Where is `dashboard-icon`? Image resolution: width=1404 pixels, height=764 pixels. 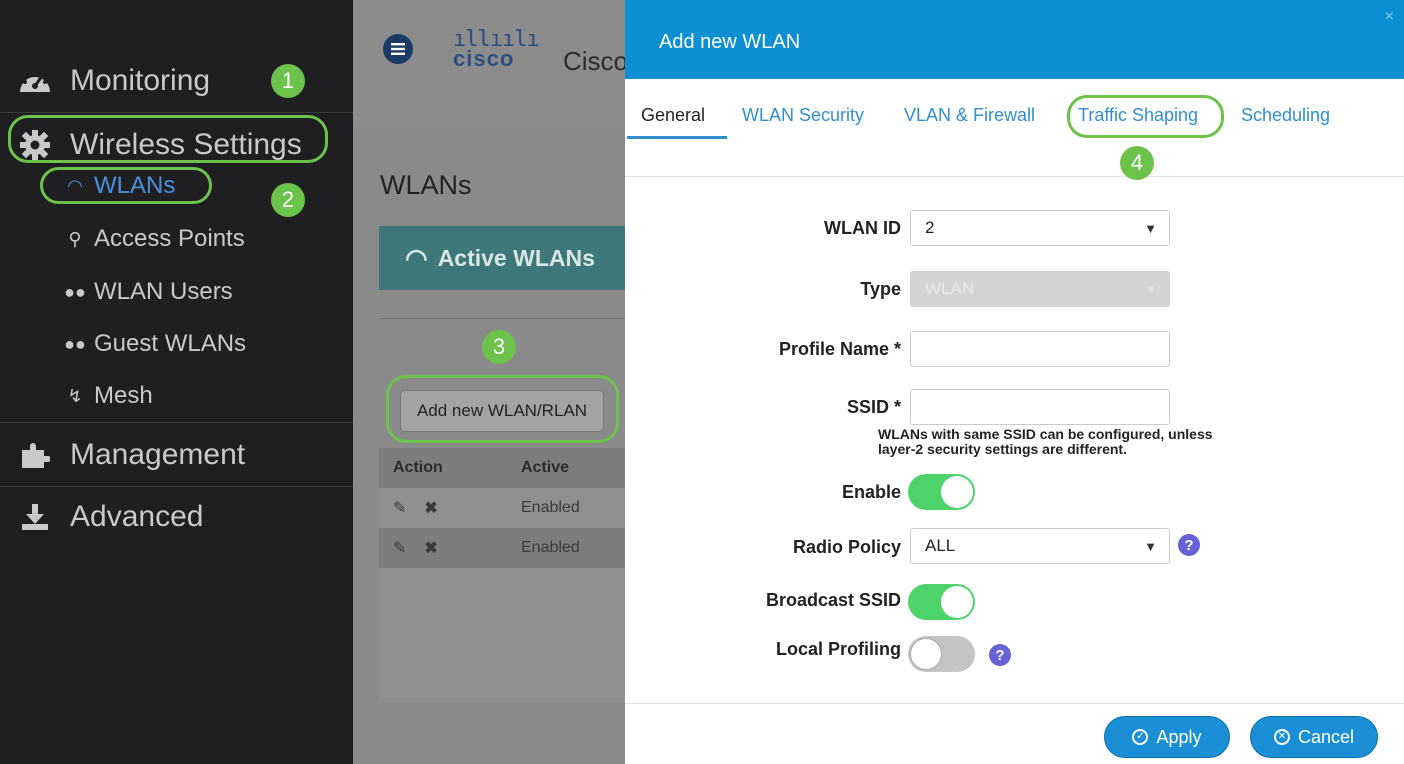
dashboard-icon is located at coordinates (35, 81).